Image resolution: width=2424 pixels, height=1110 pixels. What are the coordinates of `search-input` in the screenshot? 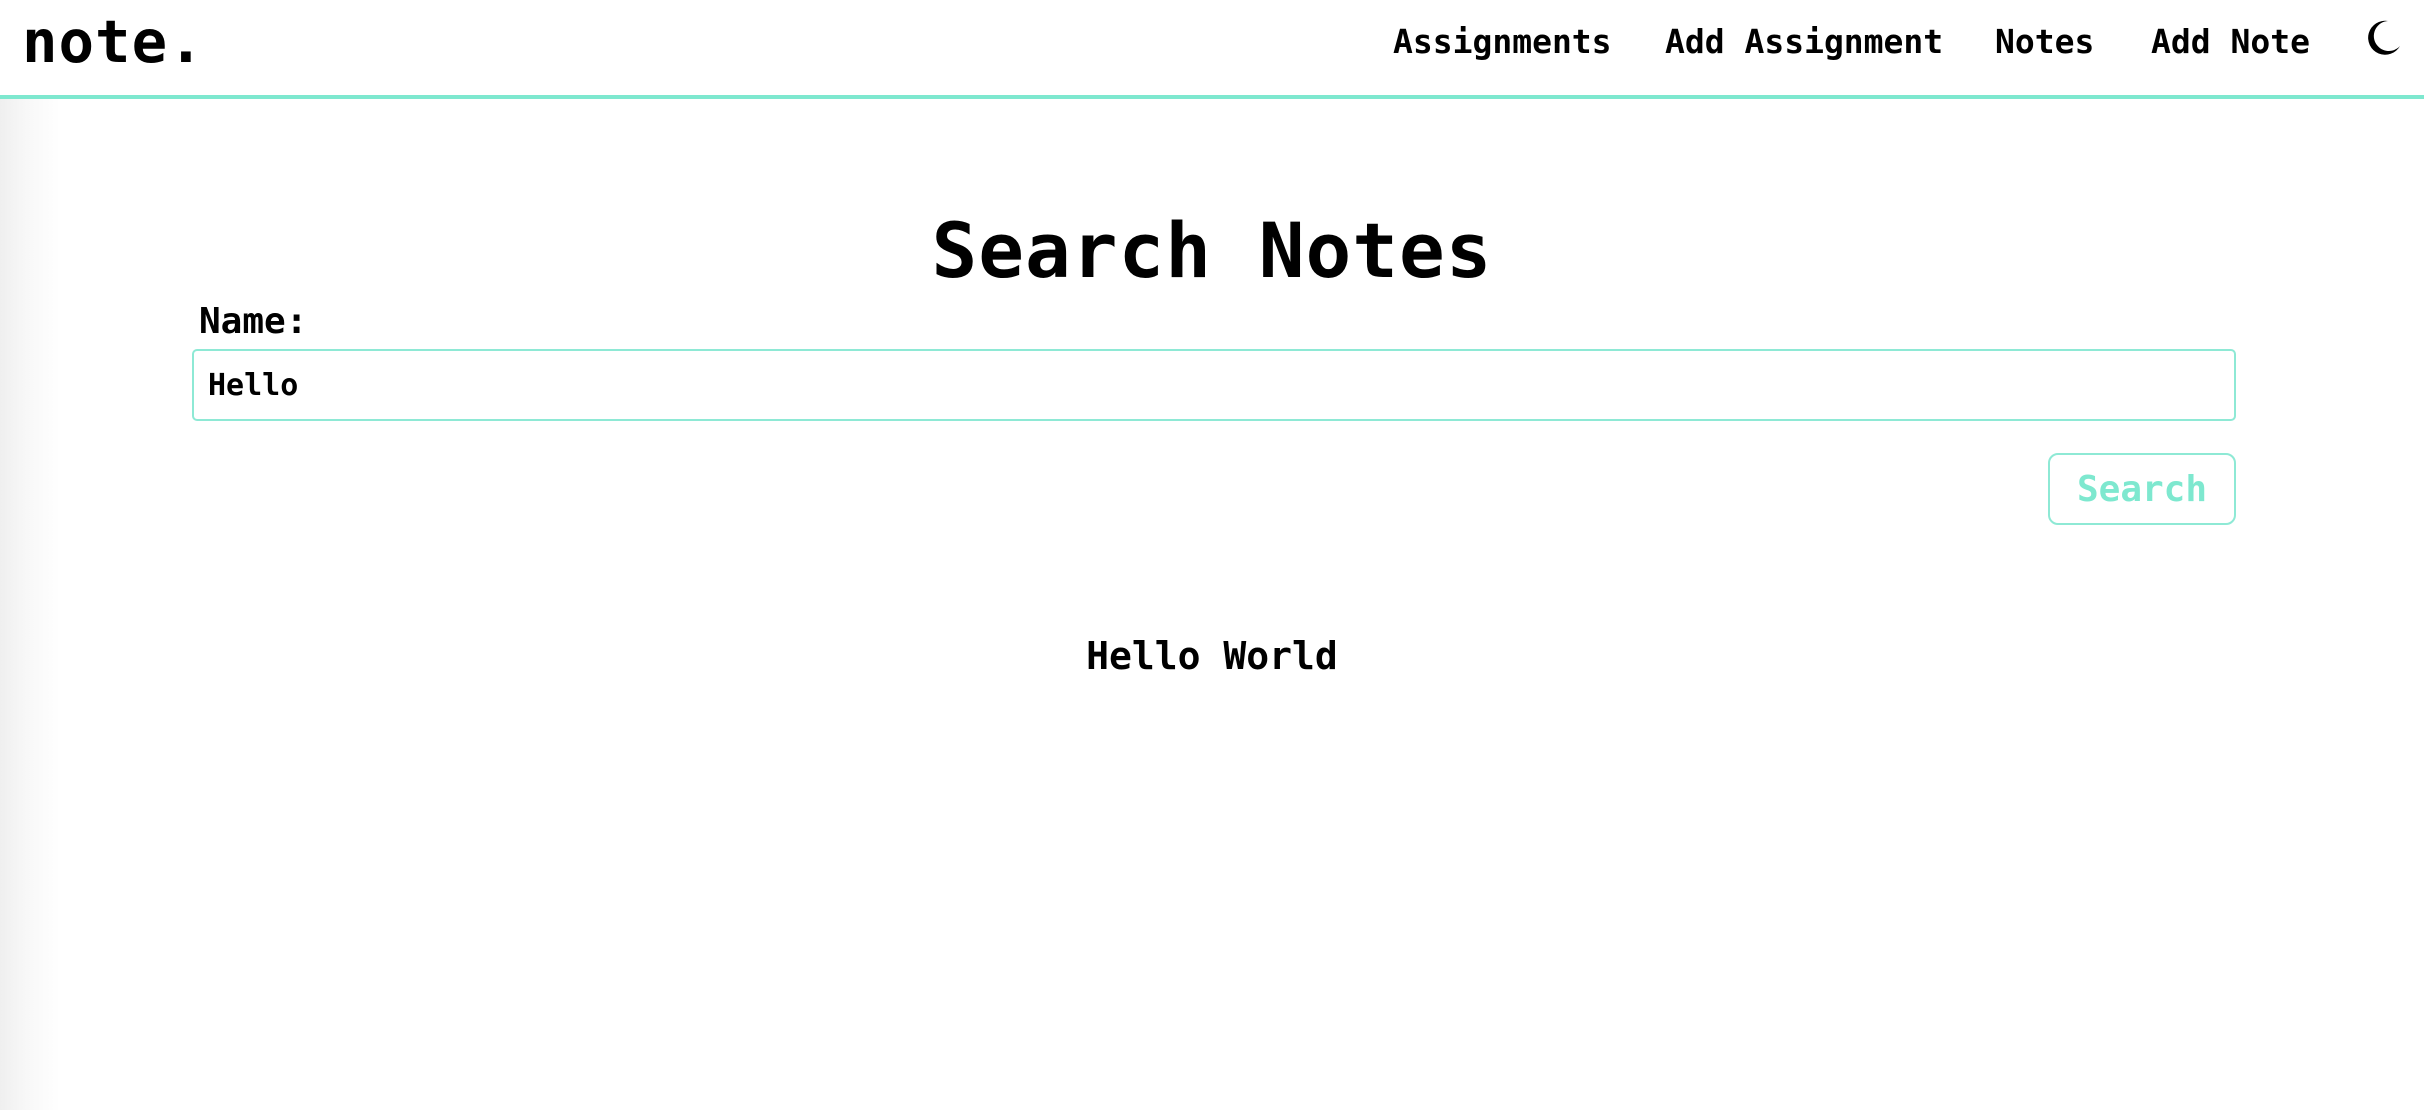 It's located at (1214, 385).